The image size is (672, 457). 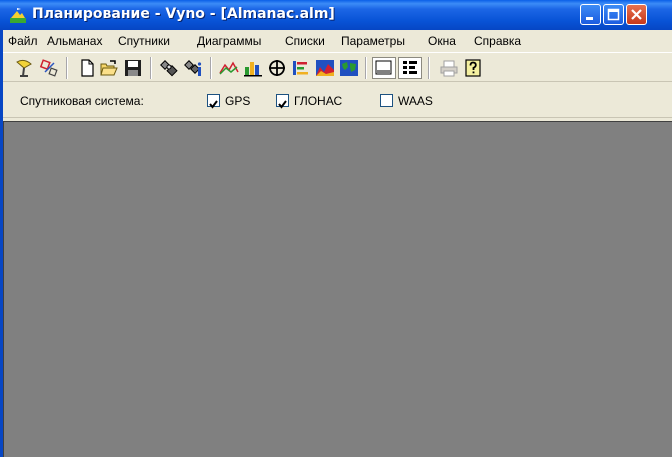 I want to click on title-bar: Планирование - Vyno - [Almanac.alm], so click(x=336, y=15).